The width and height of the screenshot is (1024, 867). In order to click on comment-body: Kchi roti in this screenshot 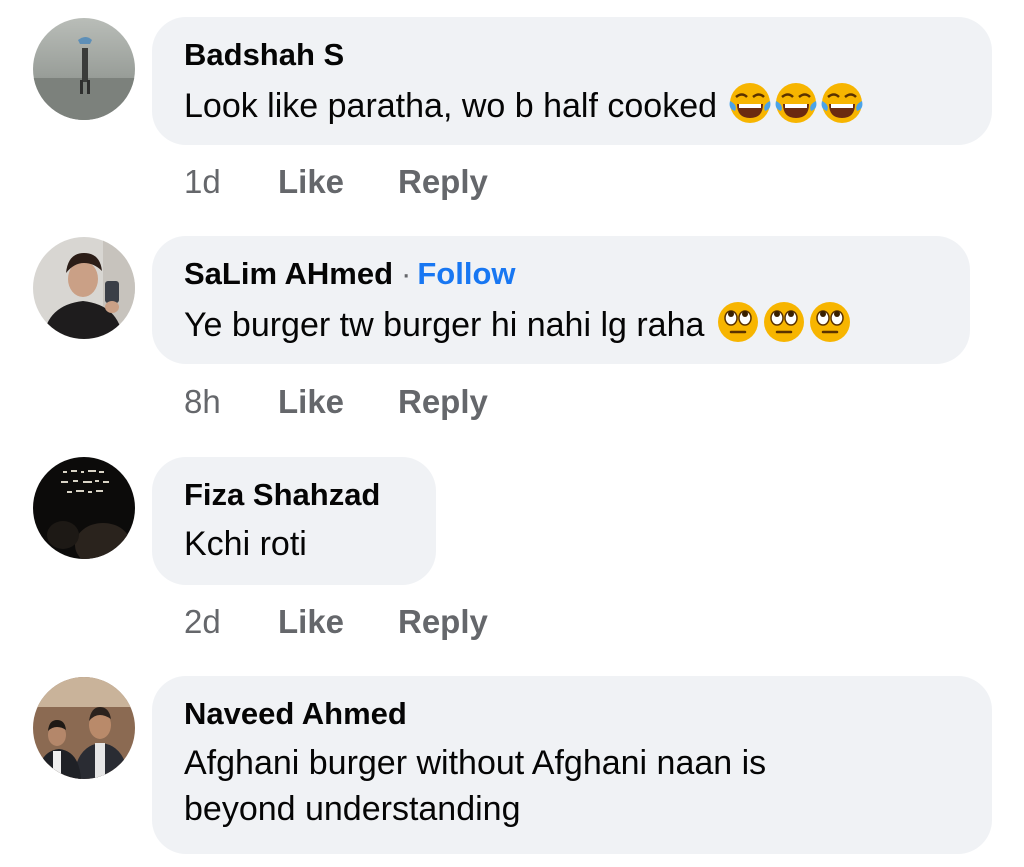, I will do `click(245, 544)`.